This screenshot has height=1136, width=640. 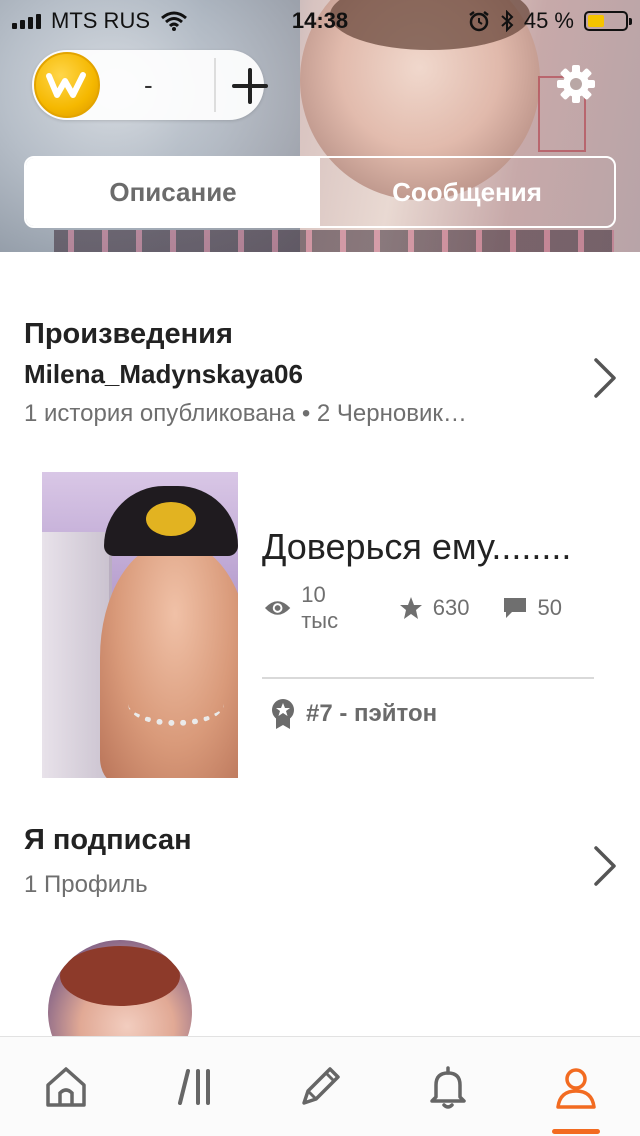 I want to click on active-tab-indicator, so click(x=576, y=1131).